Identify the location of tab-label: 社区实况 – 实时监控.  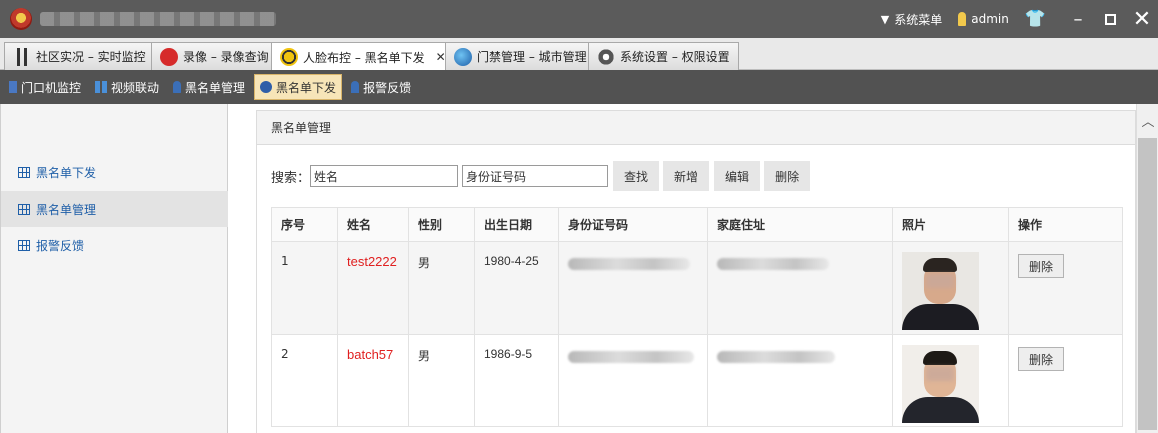
(91, 57).